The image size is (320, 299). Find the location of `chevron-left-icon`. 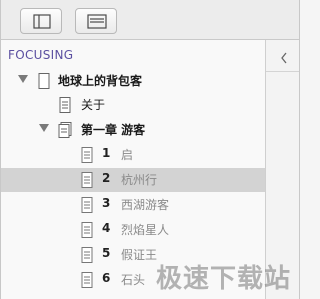

chevron-left-icon is located at coordinates (283, 57).